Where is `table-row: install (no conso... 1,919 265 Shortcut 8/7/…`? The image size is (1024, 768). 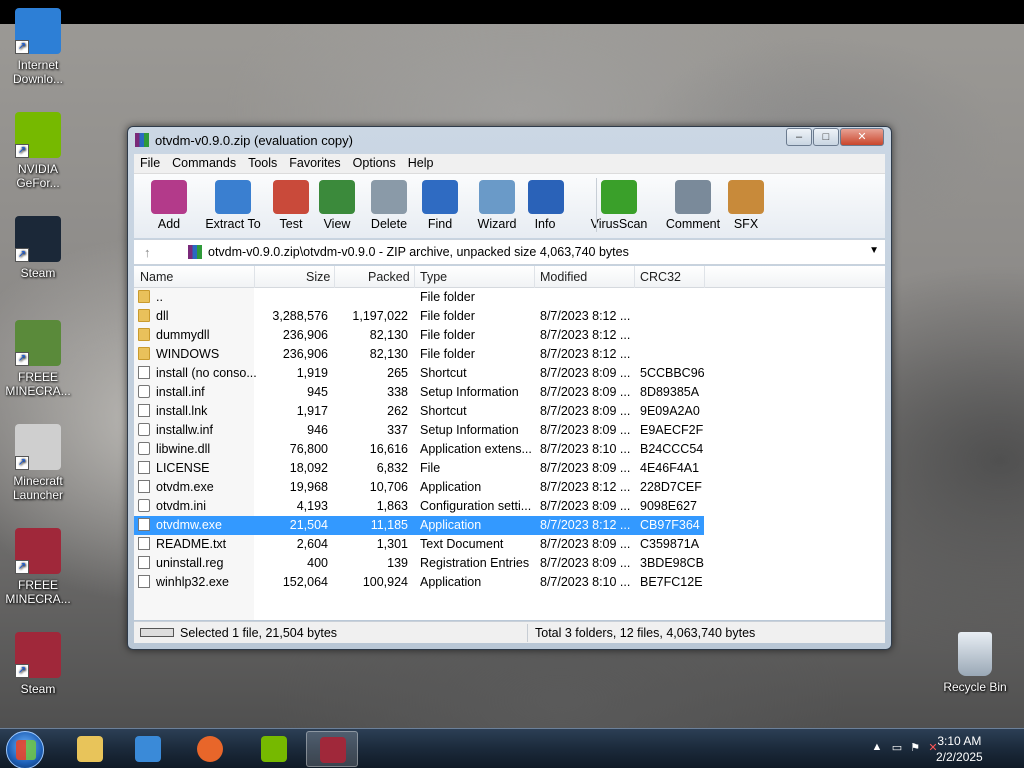
table-row: install (no conso... 1,919 265 Shortcut 8/7/… is located at coordinates (419, 373).